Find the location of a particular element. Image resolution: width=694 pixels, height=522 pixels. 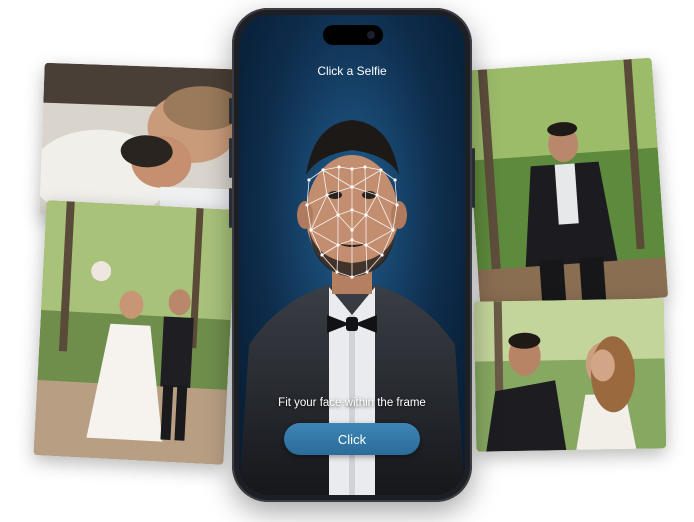

front-camera-icon is located at coordinates (371, 35).